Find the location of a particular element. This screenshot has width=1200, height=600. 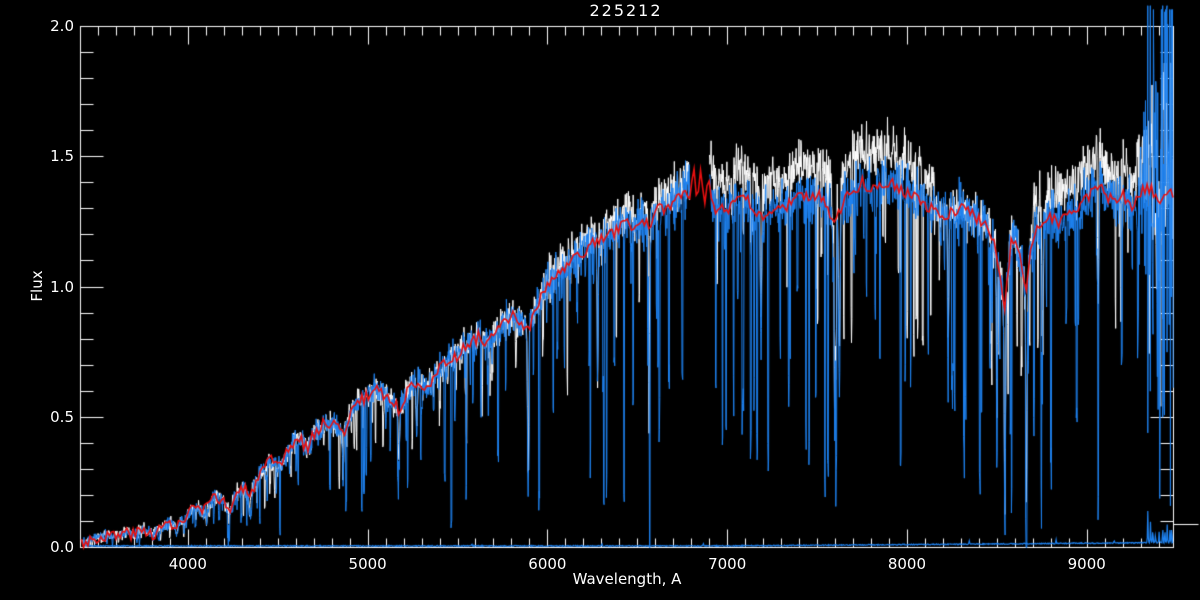

y-tick-label: 2.0 is located at coordinates (62, 26).